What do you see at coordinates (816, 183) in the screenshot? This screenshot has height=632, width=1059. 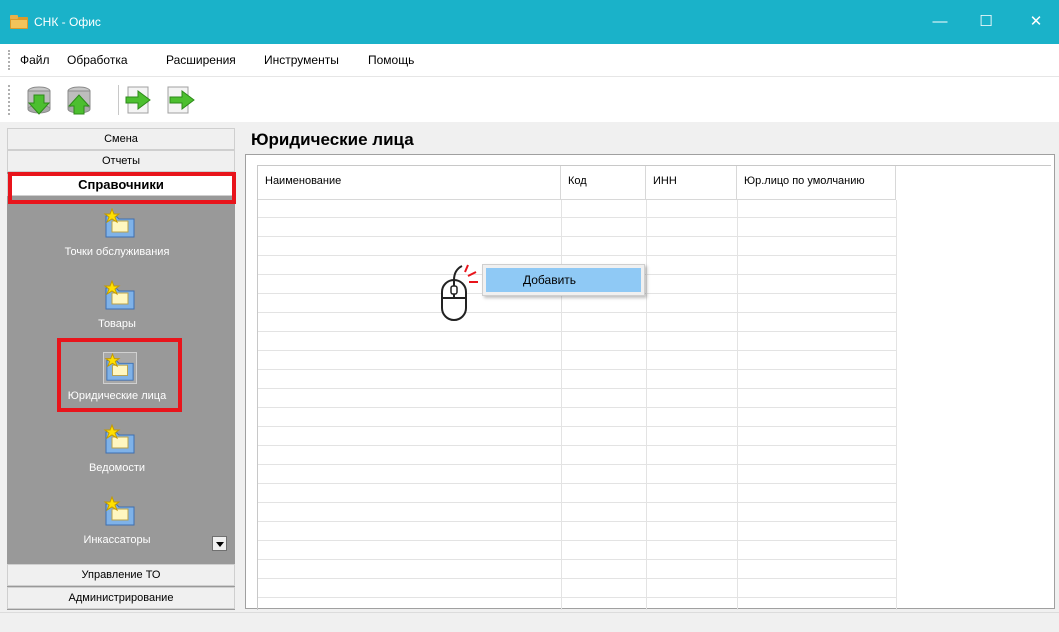 I see `column-header-default: Юр.лицо по умолчанию` at bounding box center [816, 183].